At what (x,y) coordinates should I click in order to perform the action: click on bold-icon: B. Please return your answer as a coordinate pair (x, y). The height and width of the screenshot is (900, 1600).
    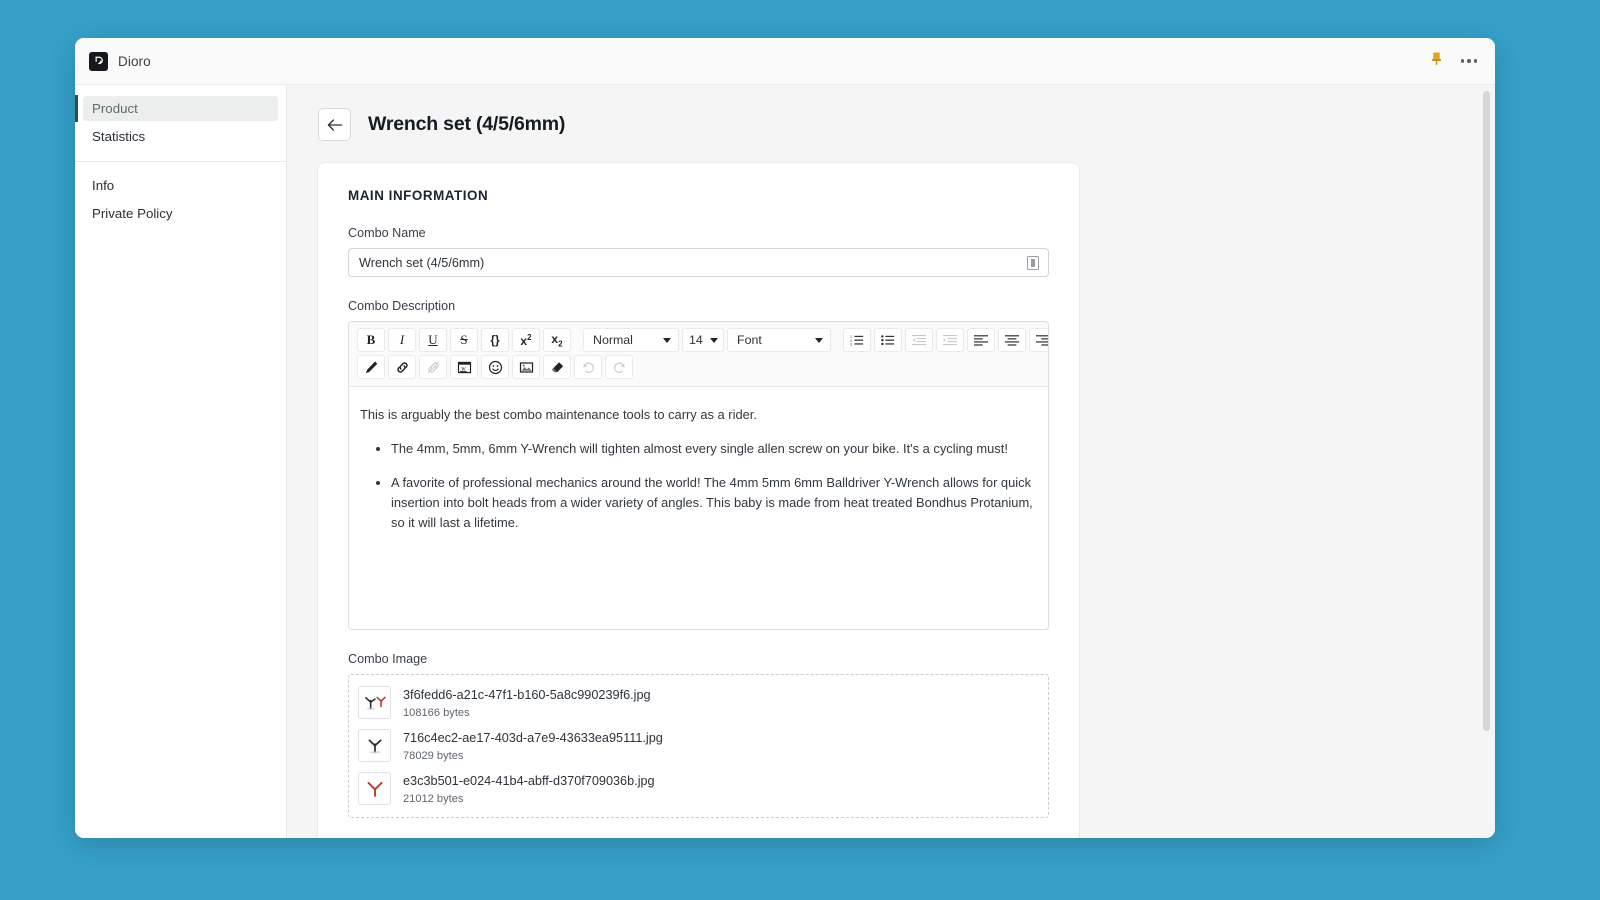
    Looking at the image, I should click on (371, 340).